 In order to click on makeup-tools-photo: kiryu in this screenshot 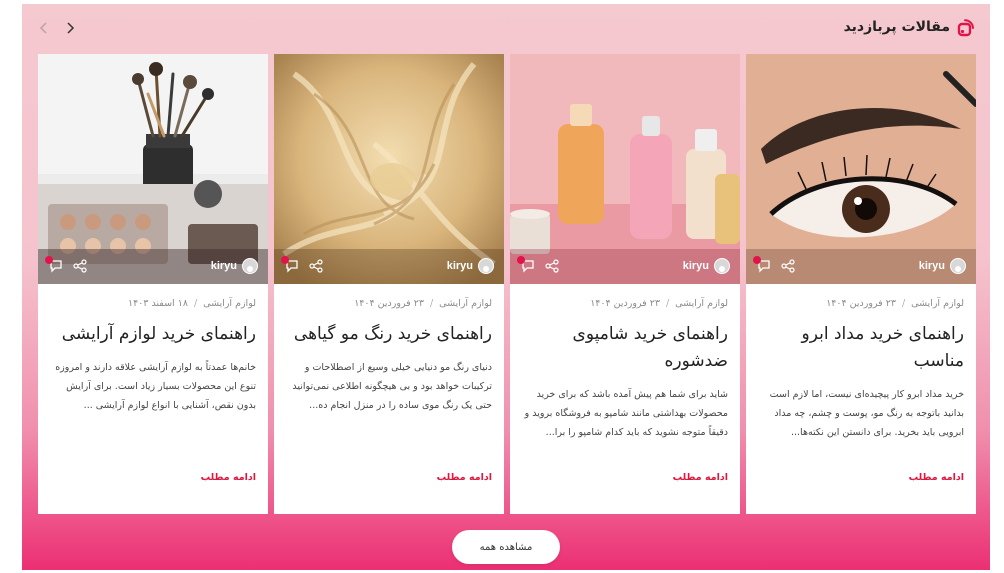, I will do `click(153, 169)`.